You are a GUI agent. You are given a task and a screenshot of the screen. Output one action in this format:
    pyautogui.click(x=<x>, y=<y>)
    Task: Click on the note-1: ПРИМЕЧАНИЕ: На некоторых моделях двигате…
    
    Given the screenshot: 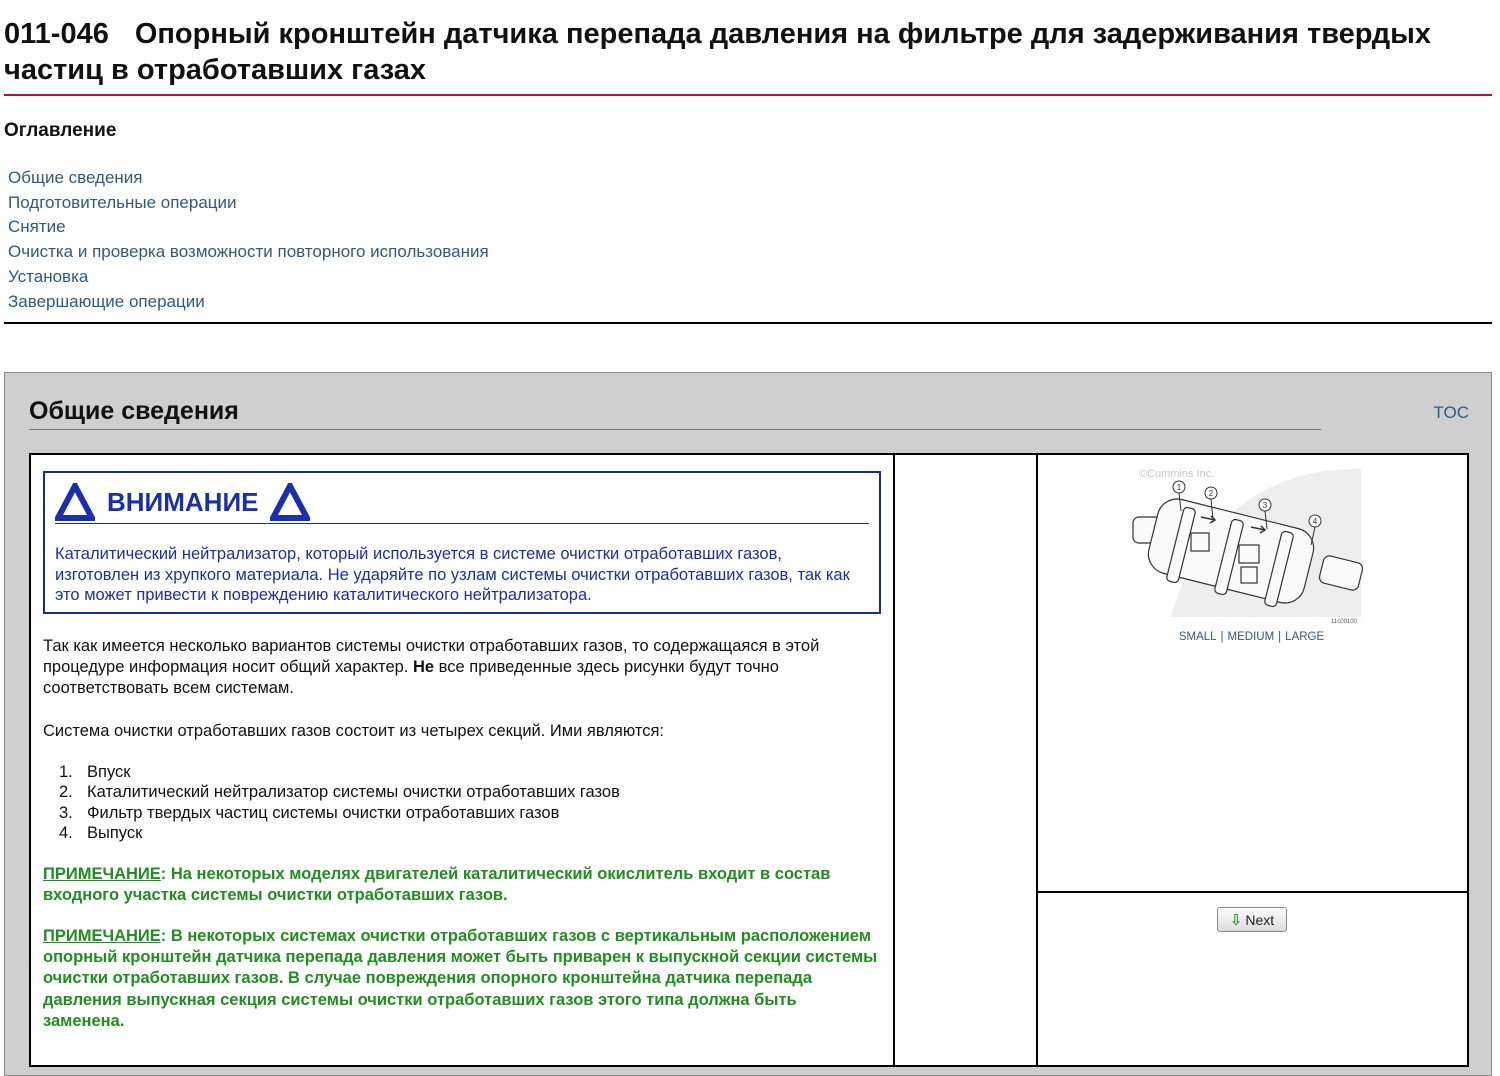 What is the action you would take?
    pyautogui.click(x=462, y=885)
    